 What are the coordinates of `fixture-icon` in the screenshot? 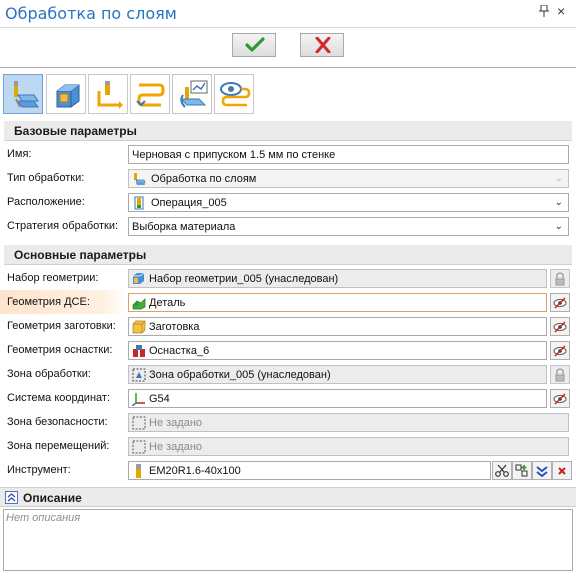 It's located at (139, 351).